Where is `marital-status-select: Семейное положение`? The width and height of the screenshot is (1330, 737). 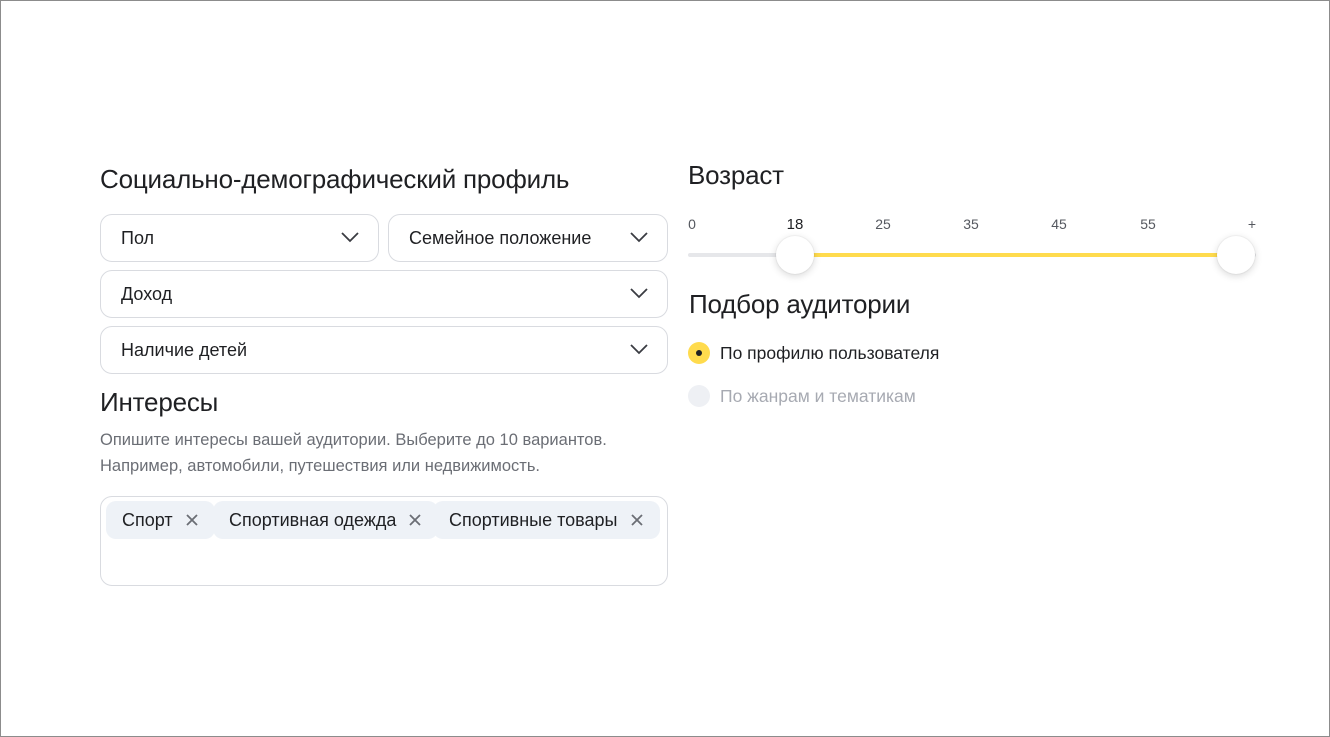
marital-status-select: Семейное положение is located at coordinates (528, 238).